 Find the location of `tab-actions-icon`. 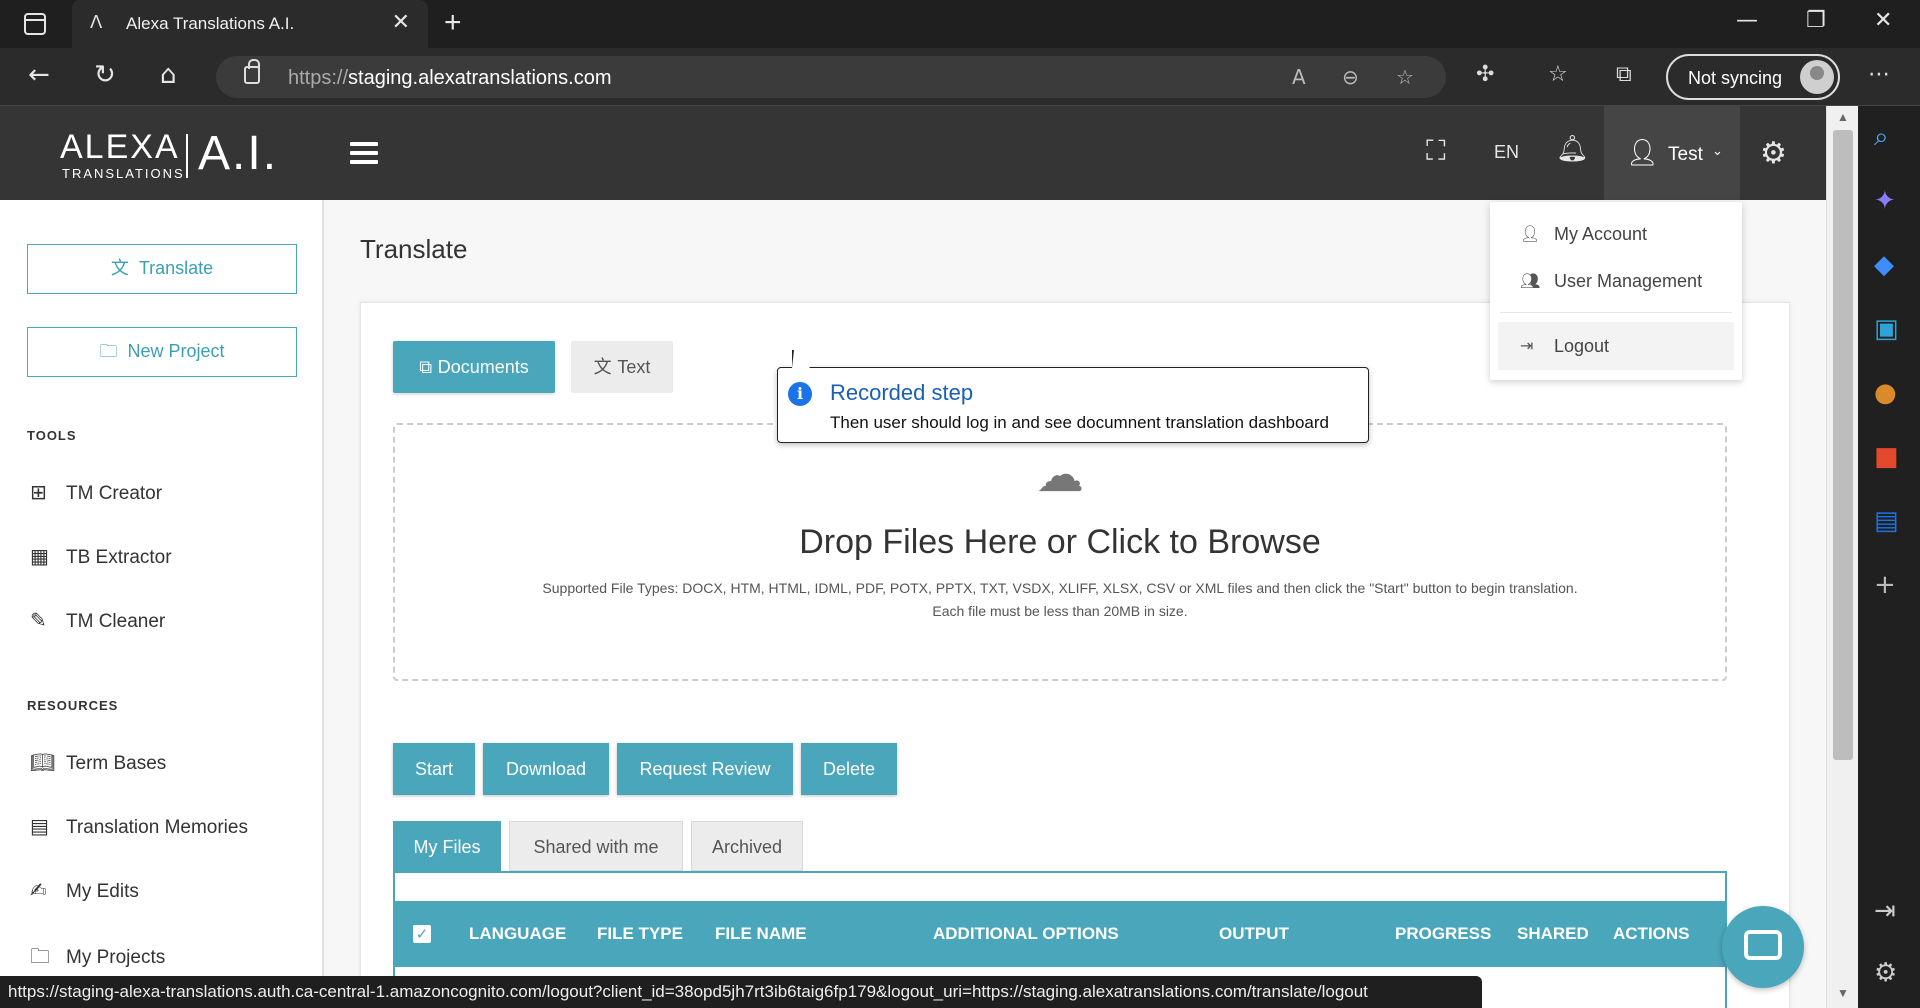

tab-actions-icon is located at coordinates (35, 24).